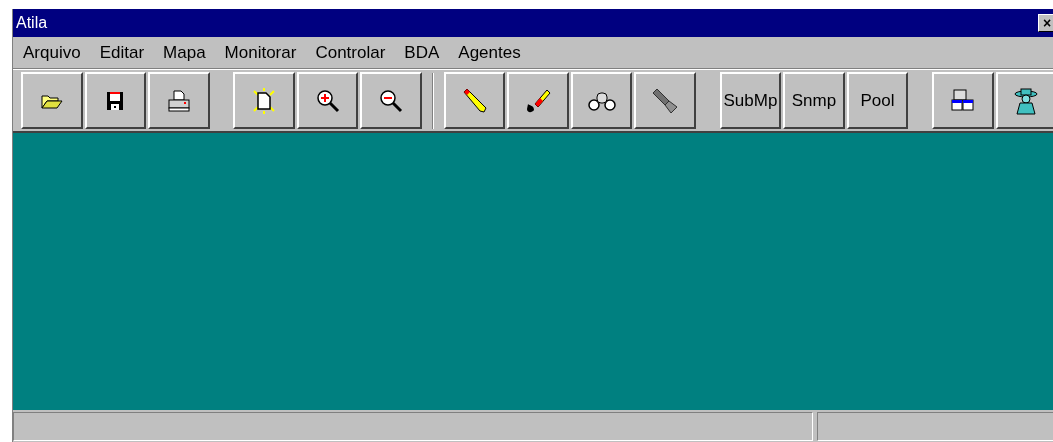 The height and width of the screenshot is (442, 1053). Describe the element at coordinates (877, 100) in the screenshot. I see `toolbar-button: Pool` at that location.